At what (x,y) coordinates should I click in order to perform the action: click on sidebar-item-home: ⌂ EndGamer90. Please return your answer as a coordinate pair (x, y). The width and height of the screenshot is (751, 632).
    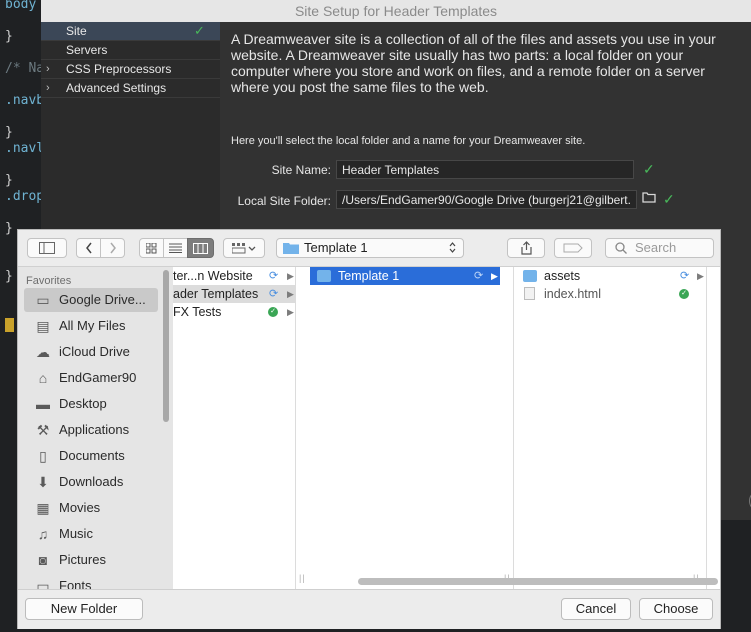
    Looking at the image, I should click on (88, 378).